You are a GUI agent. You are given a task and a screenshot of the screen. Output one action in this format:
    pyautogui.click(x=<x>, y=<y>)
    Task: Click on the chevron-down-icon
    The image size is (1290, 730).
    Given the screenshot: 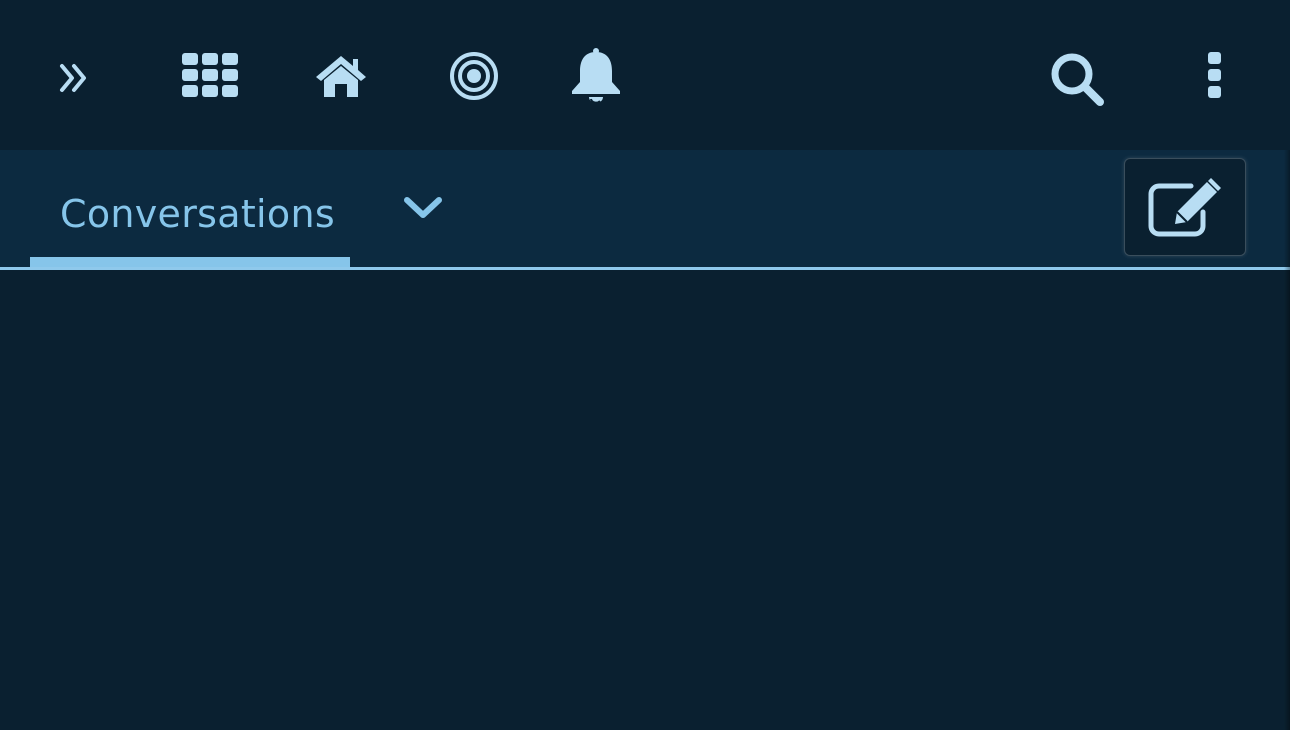 What is the action you would take?
    pyautogui.click(x=422, y=207)
    